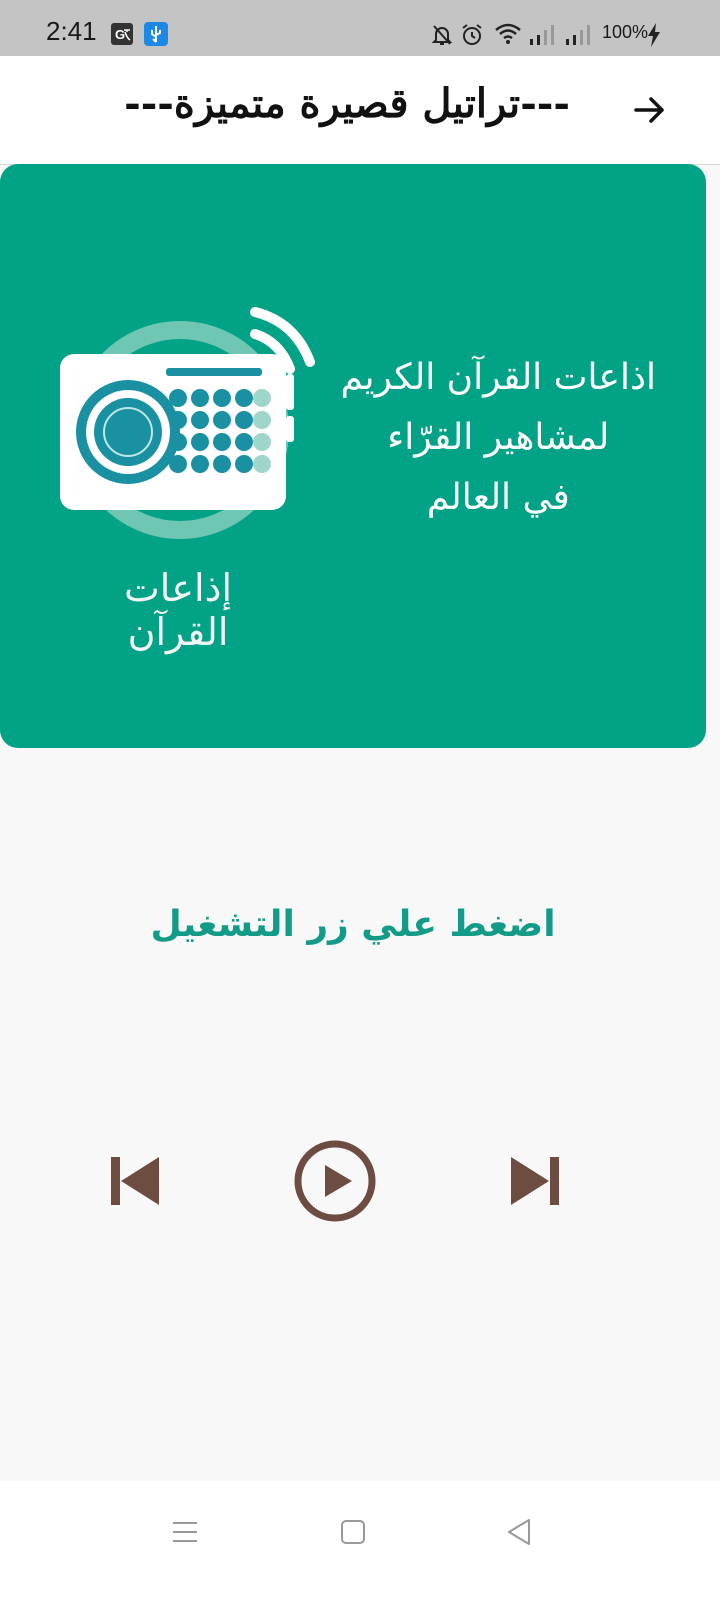 This screenshot has height=1600, width=720. I want to click on status-bar: 2:41 G 100%, so click(360, 28).